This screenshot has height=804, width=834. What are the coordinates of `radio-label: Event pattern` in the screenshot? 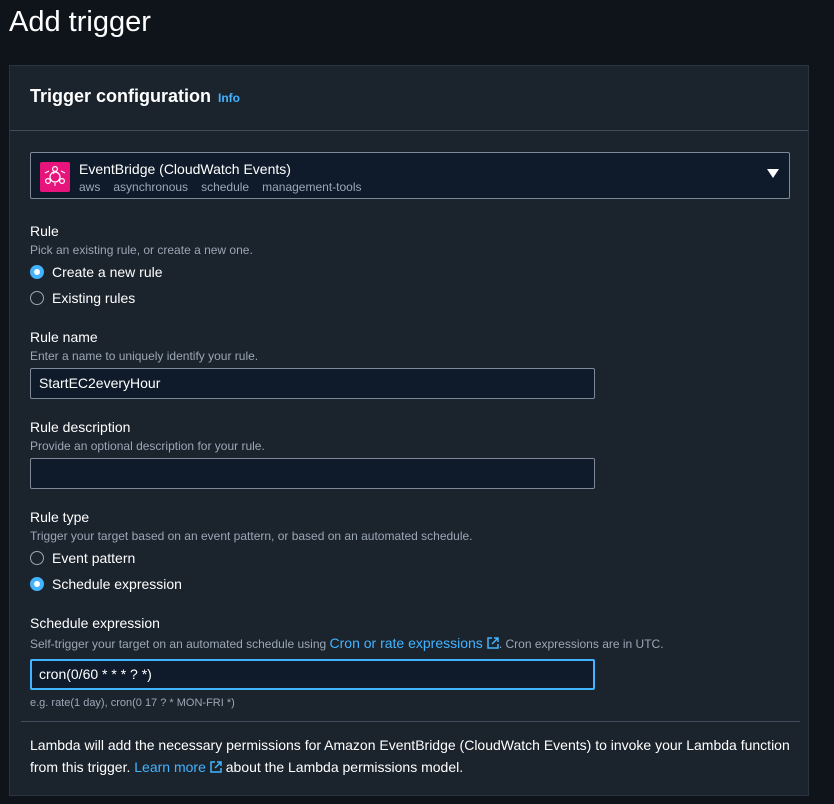 It's located at (94, 558).